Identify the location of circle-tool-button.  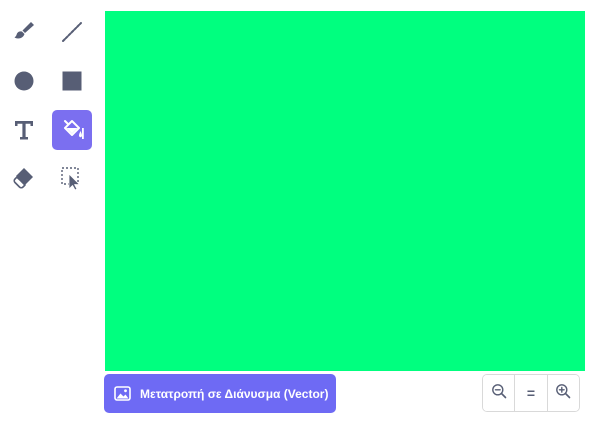
(24, 81).